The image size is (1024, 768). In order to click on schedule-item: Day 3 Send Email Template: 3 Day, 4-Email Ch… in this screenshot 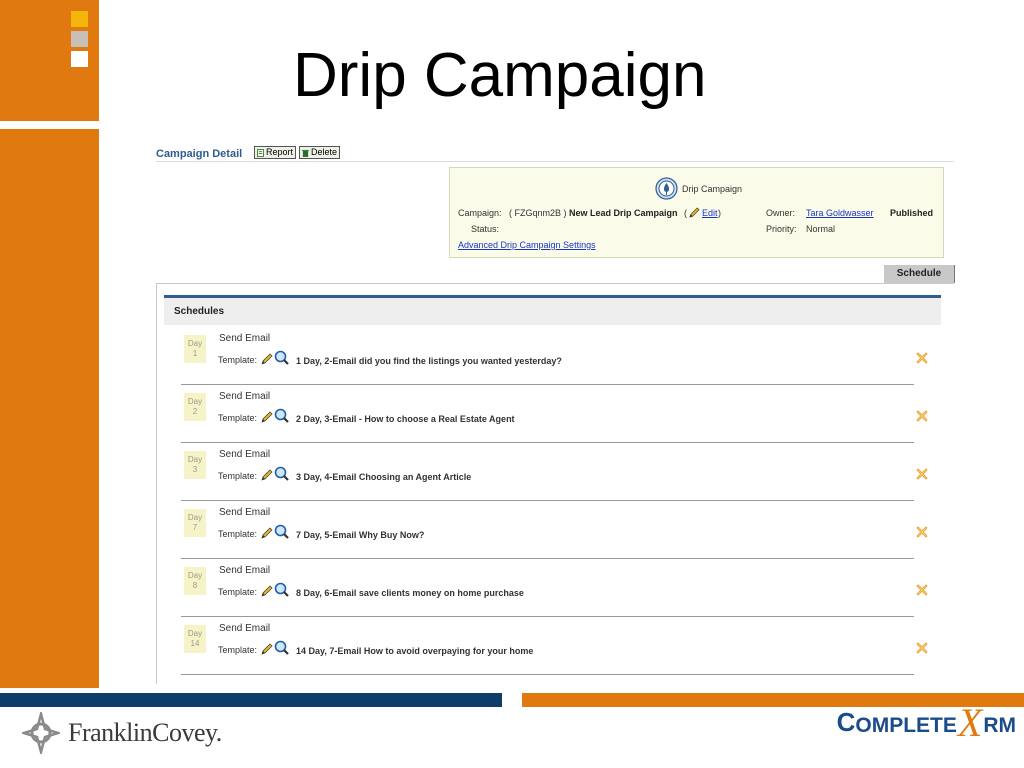, I will do `click(554, 472)`.